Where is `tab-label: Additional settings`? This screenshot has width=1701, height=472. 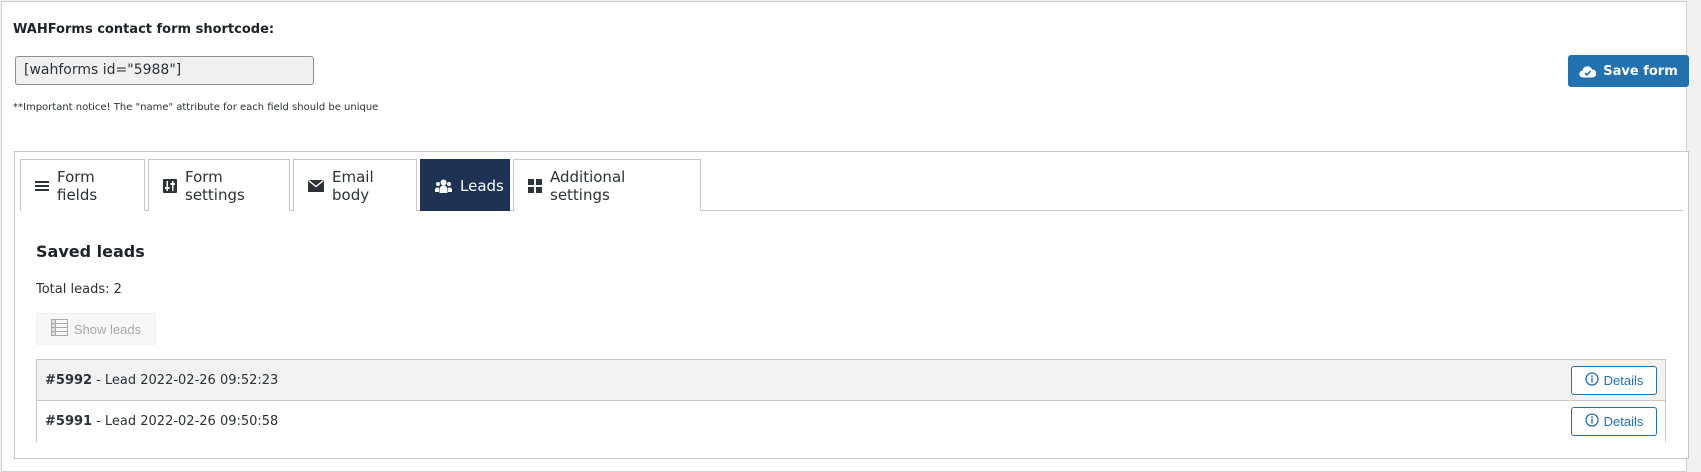
tab-label: Additional settings is located at coordinates (588, 185).